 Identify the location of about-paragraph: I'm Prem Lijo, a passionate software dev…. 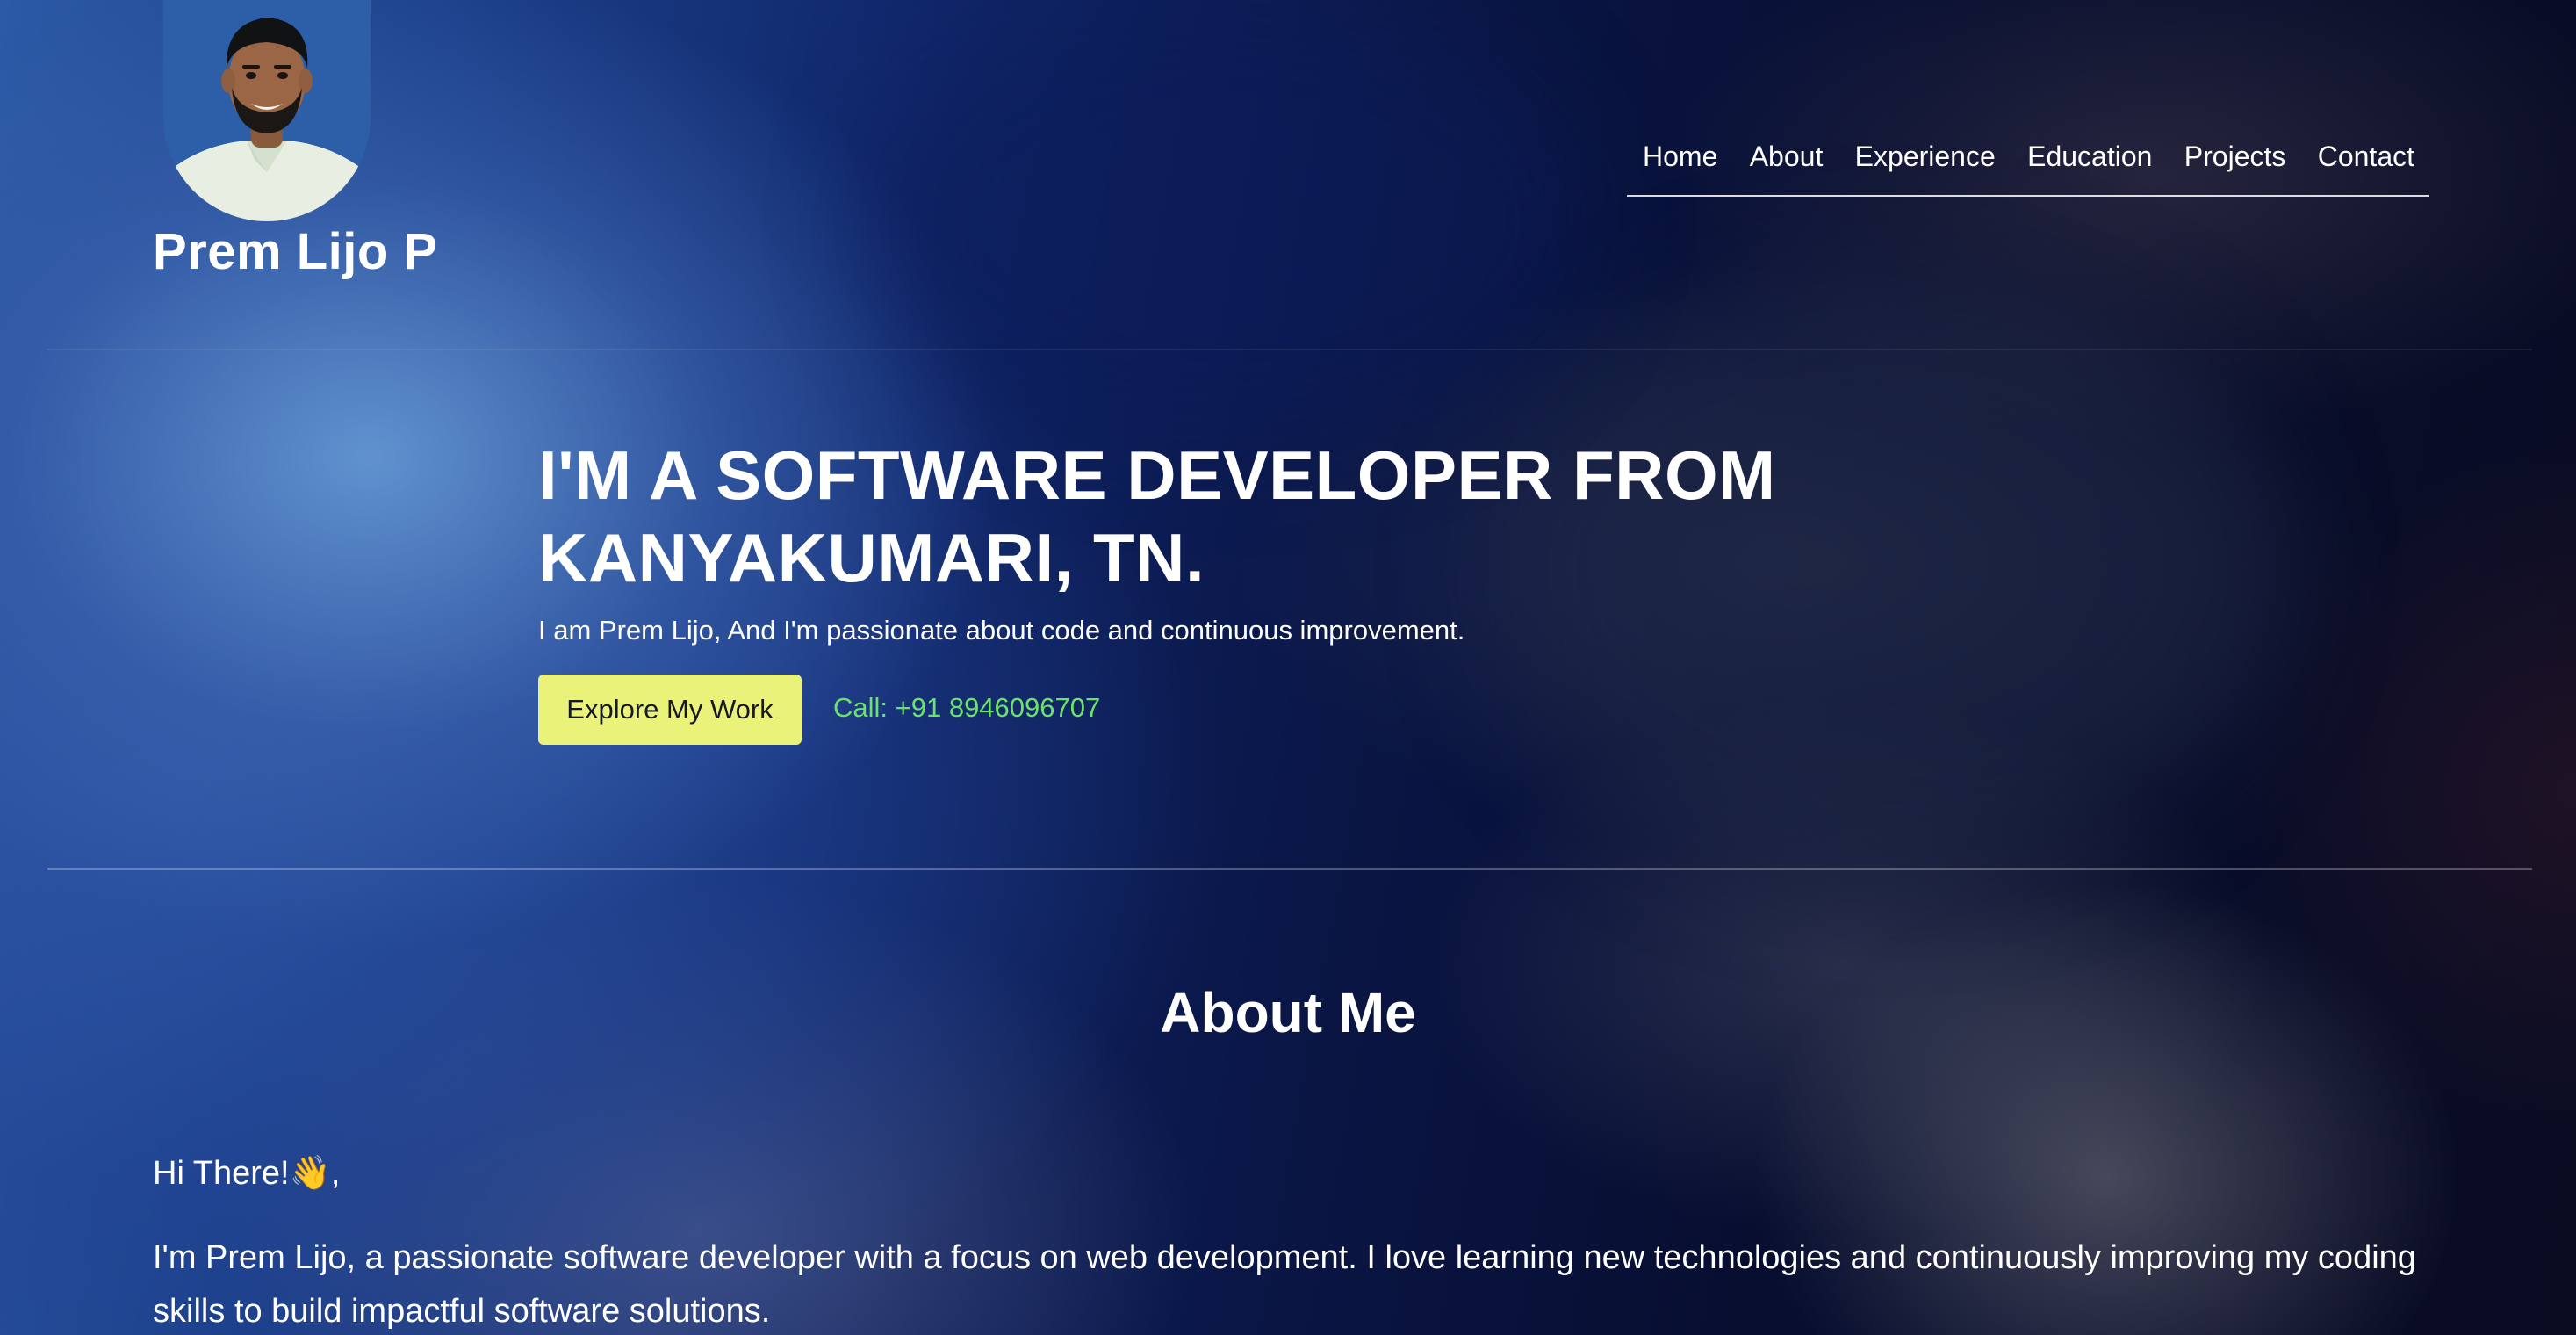
(1284, 1284).